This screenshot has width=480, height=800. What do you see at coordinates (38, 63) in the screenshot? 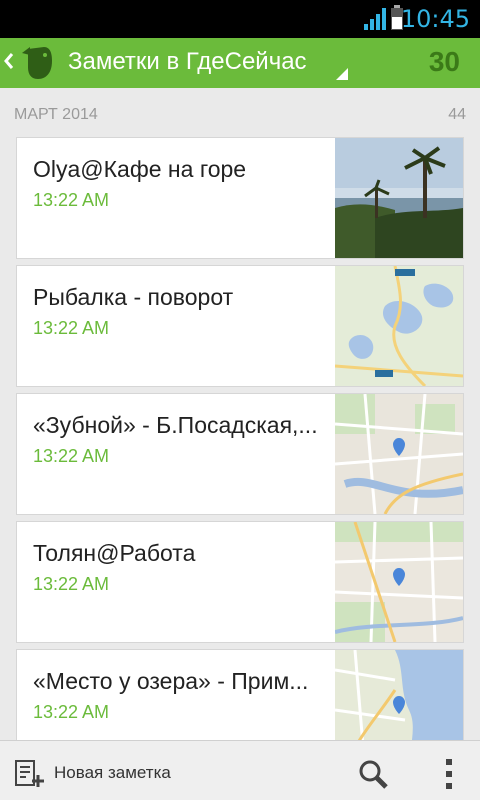
I see `evernote-logo-icon` at bounding box center [38, 63].